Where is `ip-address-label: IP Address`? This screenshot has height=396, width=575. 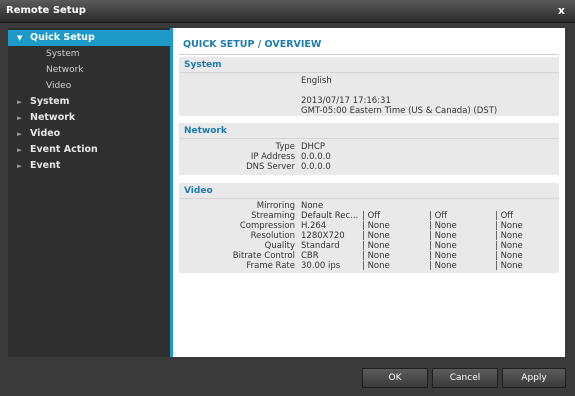 ip-address-label: IP Address is located at coordinates (272, 157).